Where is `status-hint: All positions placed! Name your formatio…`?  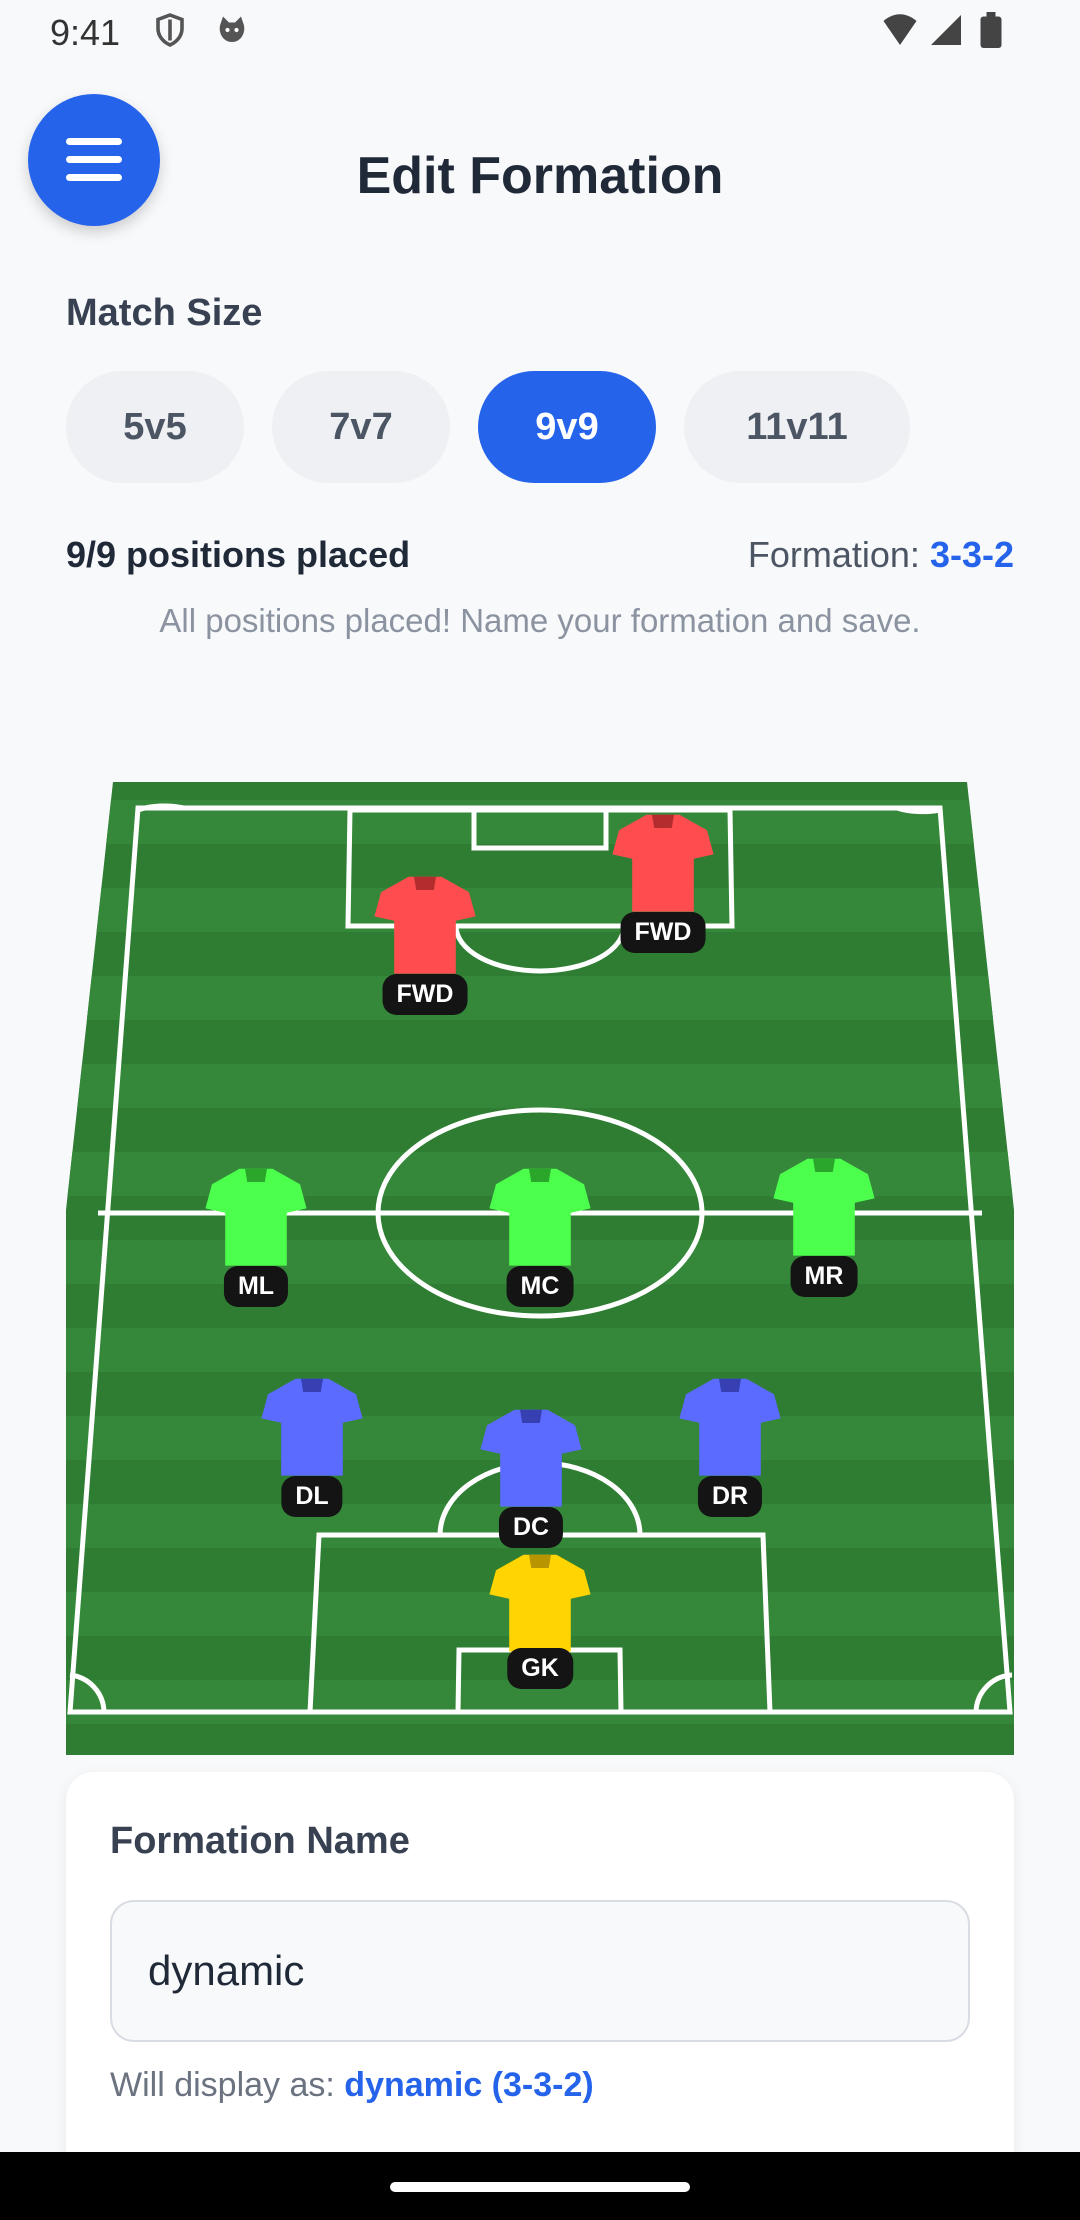 status-hint: All positions placed! Name your formatio… is located at coordinates (540, 620).